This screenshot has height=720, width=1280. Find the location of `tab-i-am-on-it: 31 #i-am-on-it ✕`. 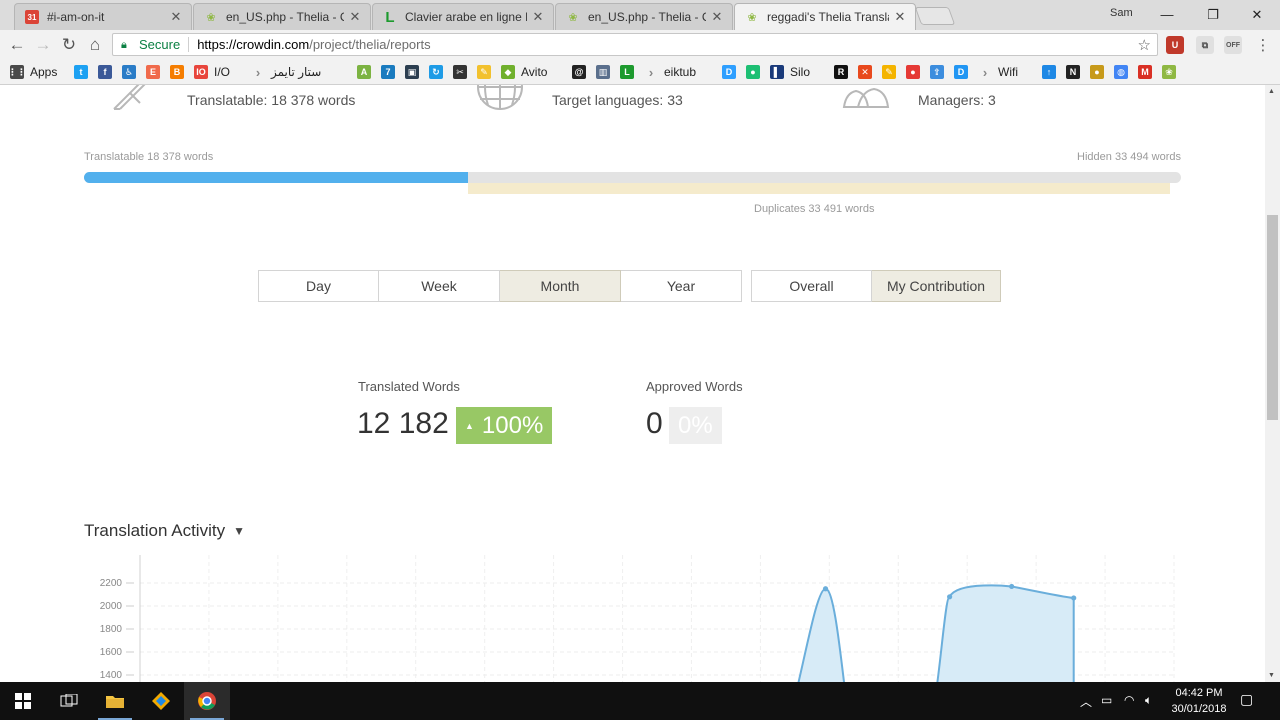

tab-i-am-on-it: 31 #i-am-on-it ✕ is located at coordinates (103, 16).